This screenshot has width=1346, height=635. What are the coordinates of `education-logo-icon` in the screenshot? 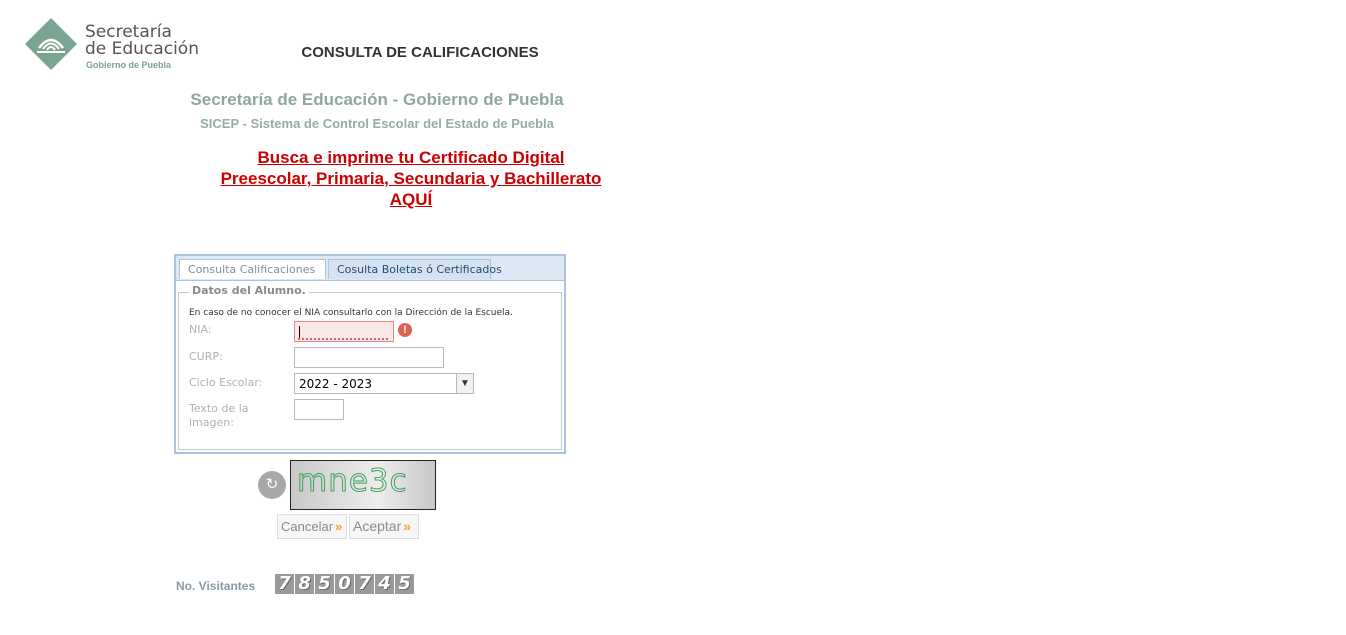 It's located at (51, 44).